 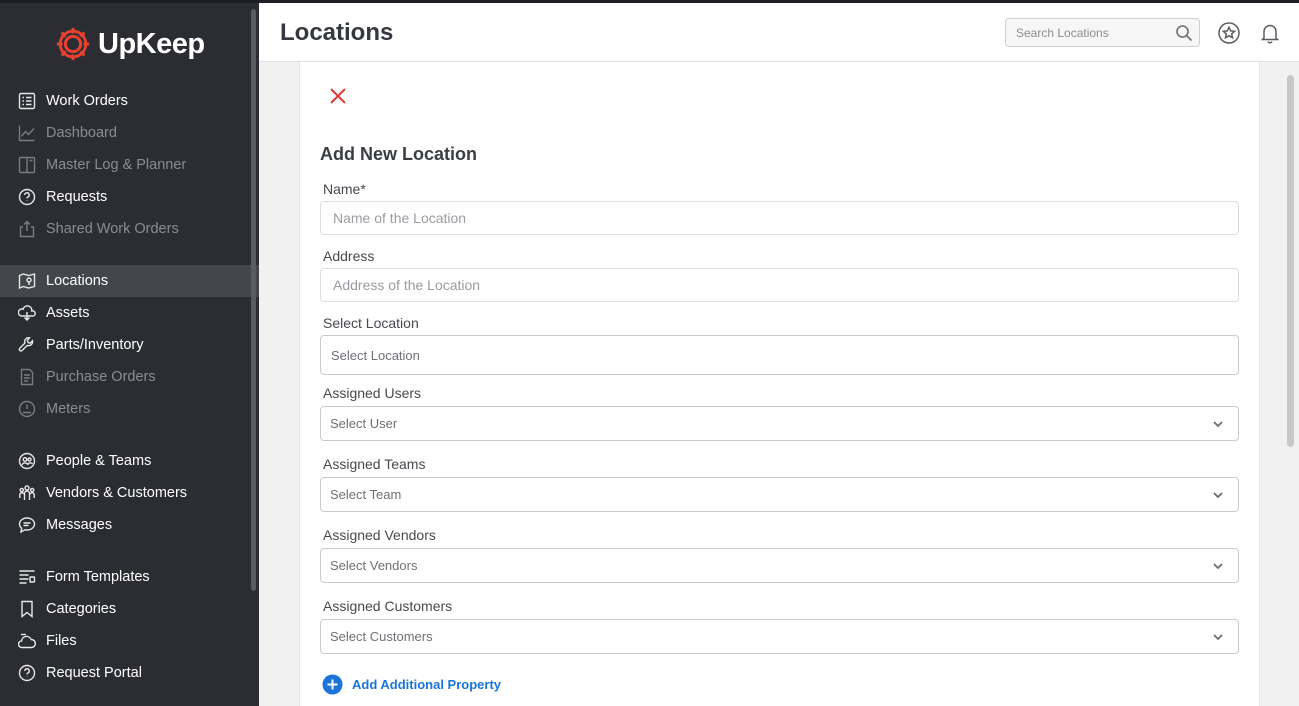 I want to click on sidebar-item-label: Dashboard, so click(x=81, y=133).